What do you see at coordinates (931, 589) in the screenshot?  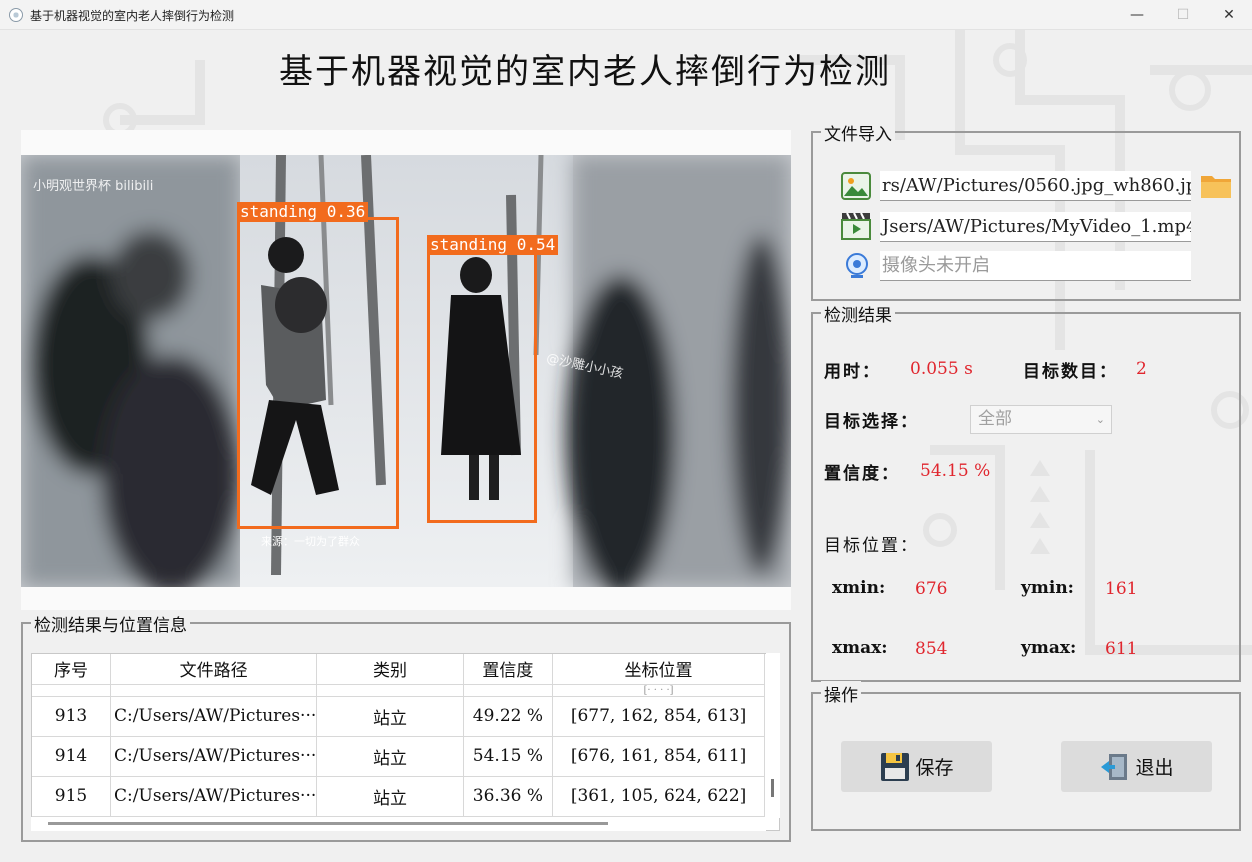 I see `xmin-value: 676` at bounding box center [931, 589].